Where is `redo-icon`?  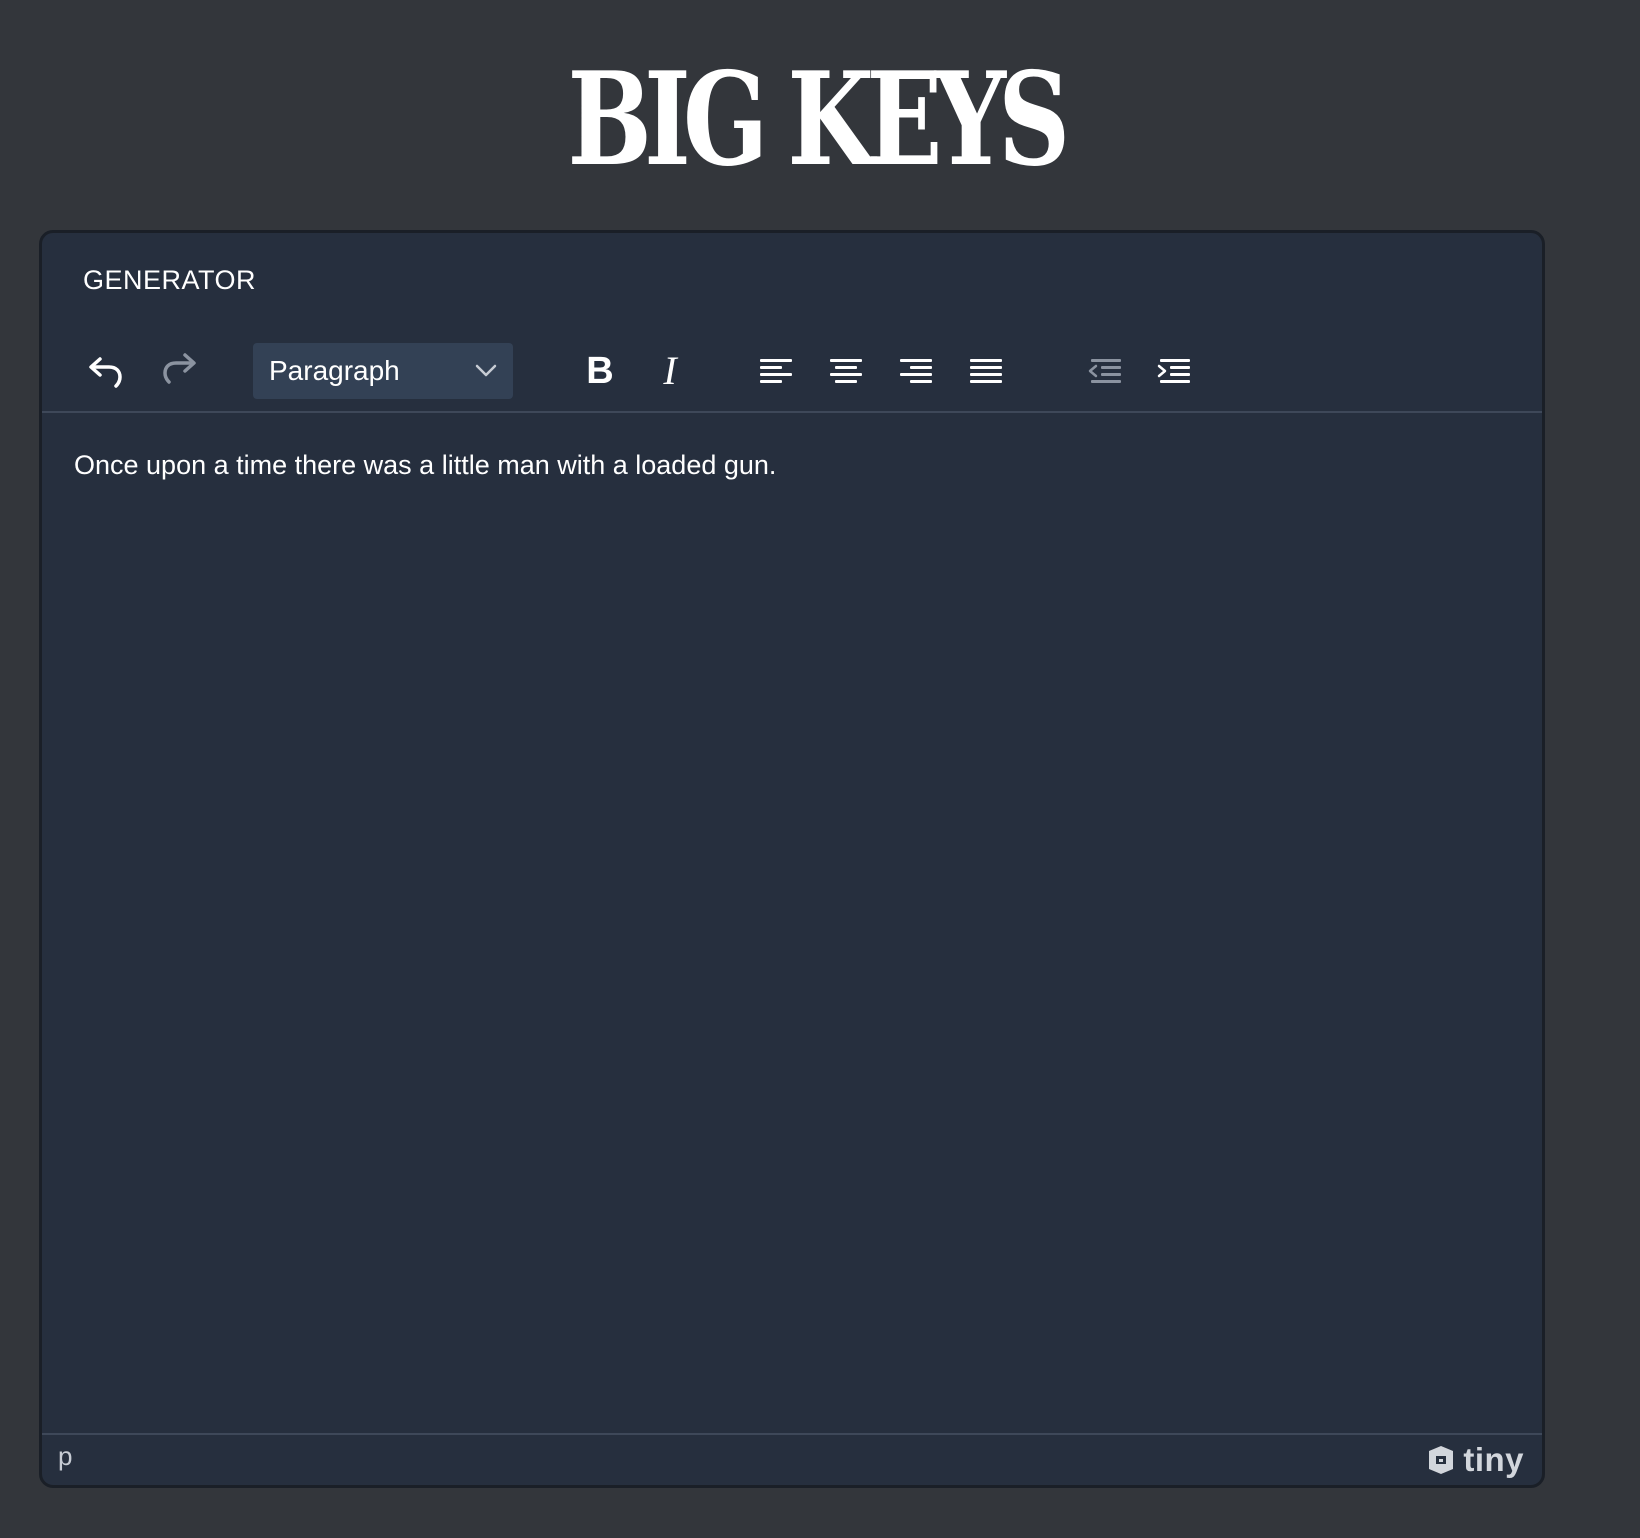 redo-icon is located at coordinates (179, 368).